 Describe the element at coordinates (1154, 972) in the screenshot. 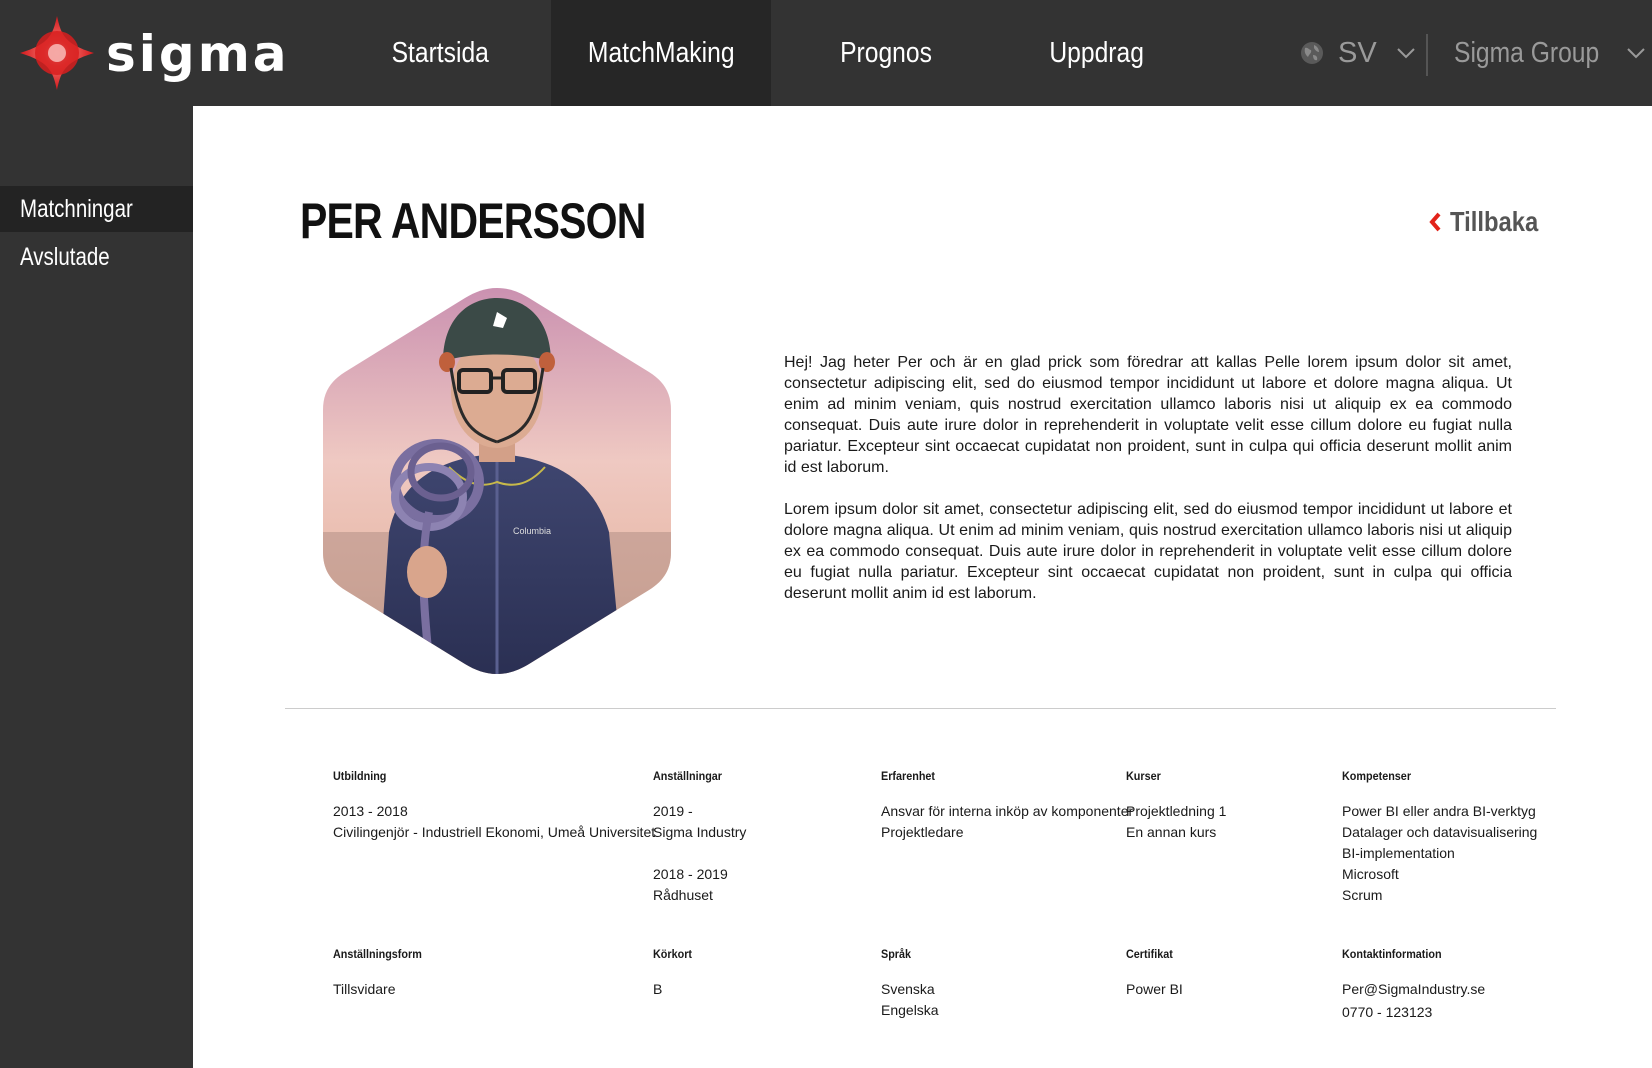

I see `field-certifikat: Certifikat Power BI` at that location.